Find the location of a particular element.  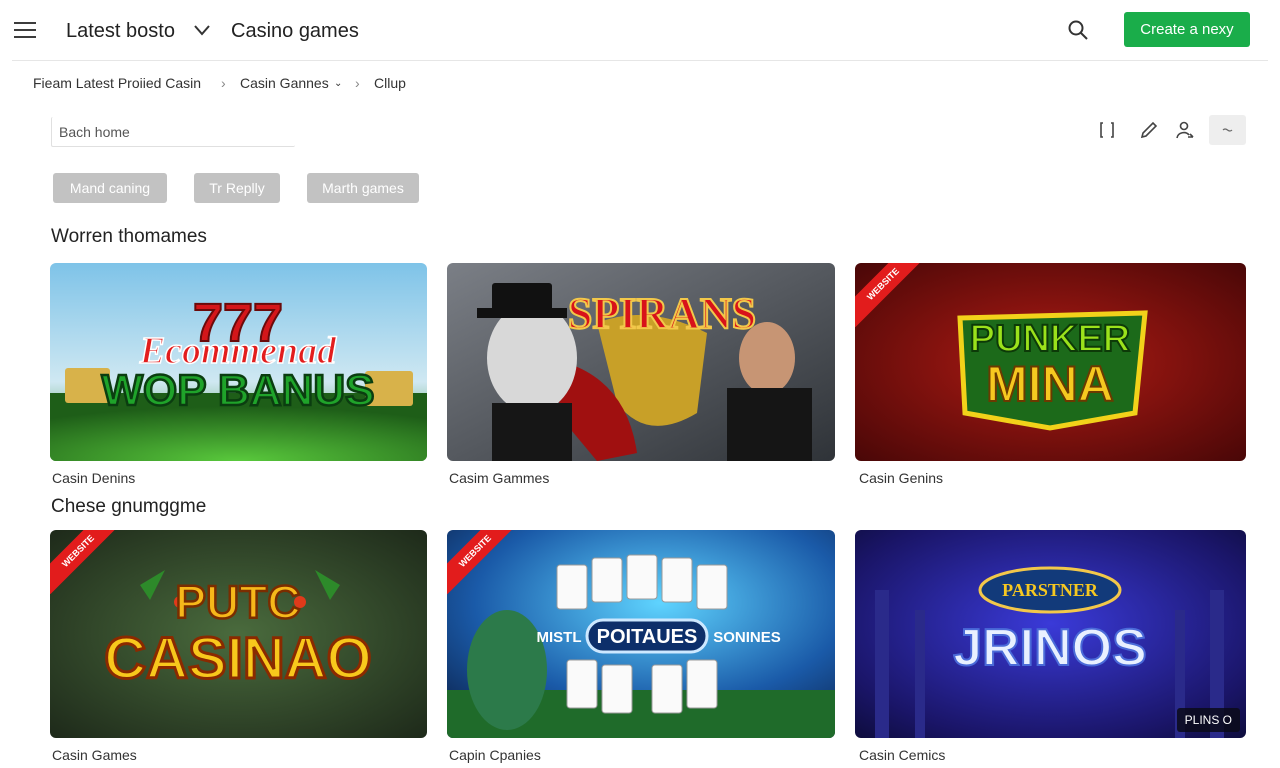

menu-icon is located at coordinates (25, 30).